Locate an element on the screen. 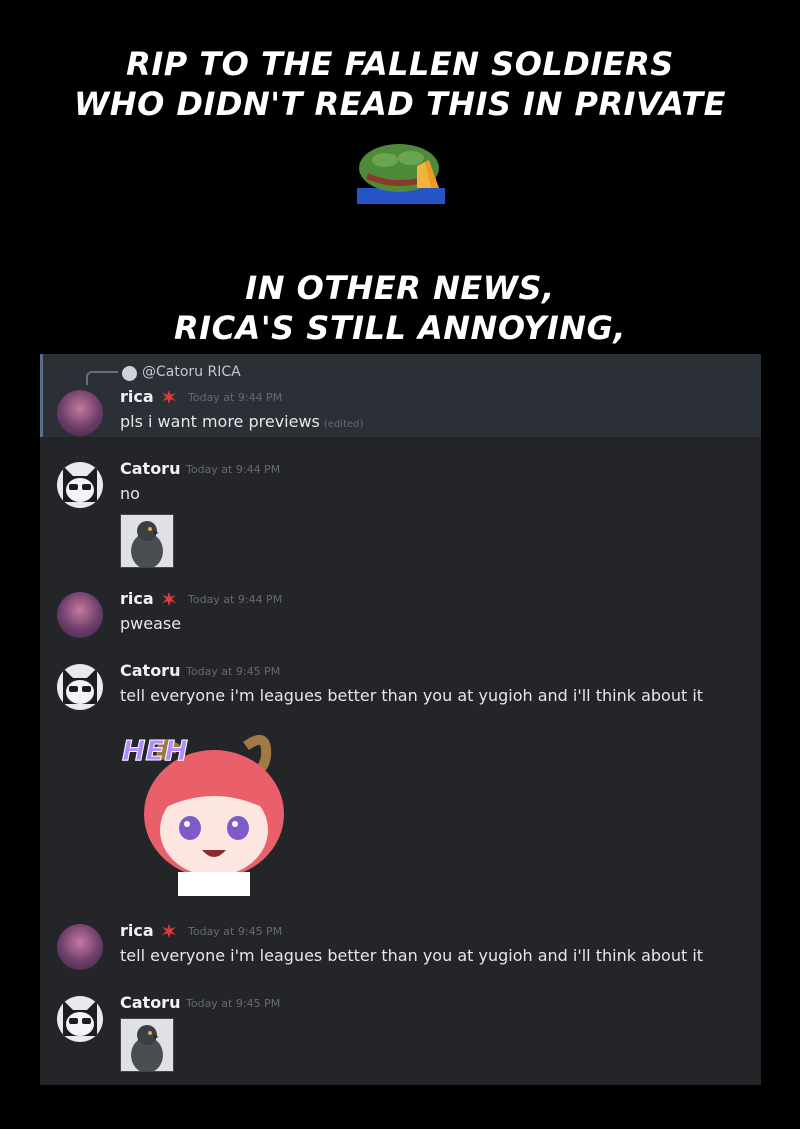 This screenshot has width=800, height=1129. message-text: no is located at coordinates (130, 493).